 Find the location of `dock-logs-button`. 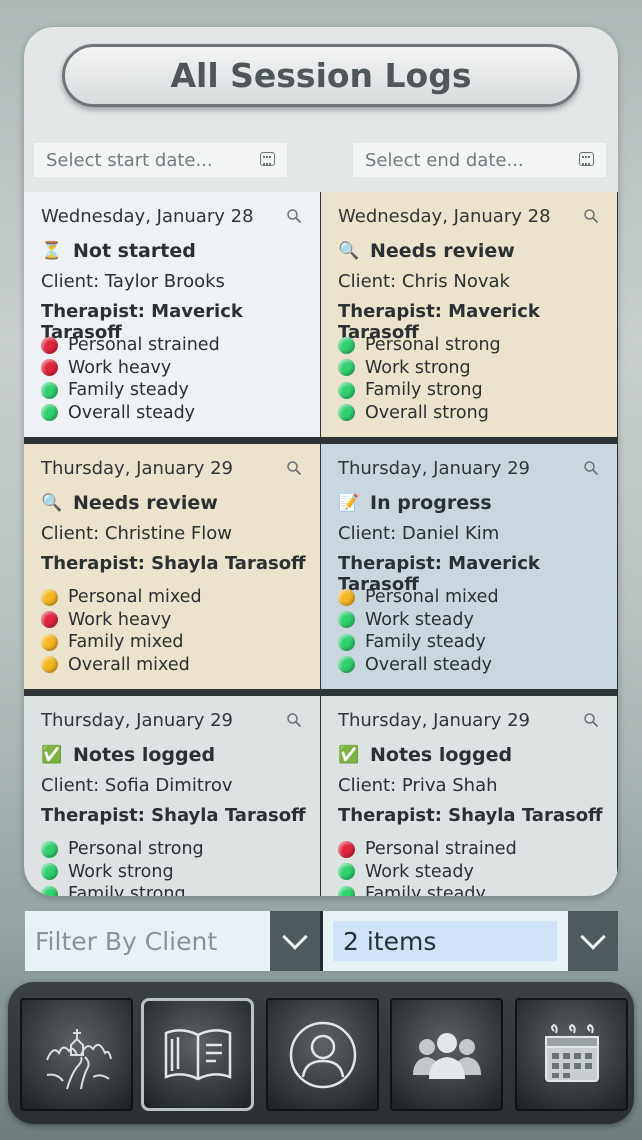

dock-logs-button is located at coordinates (197, 1054).